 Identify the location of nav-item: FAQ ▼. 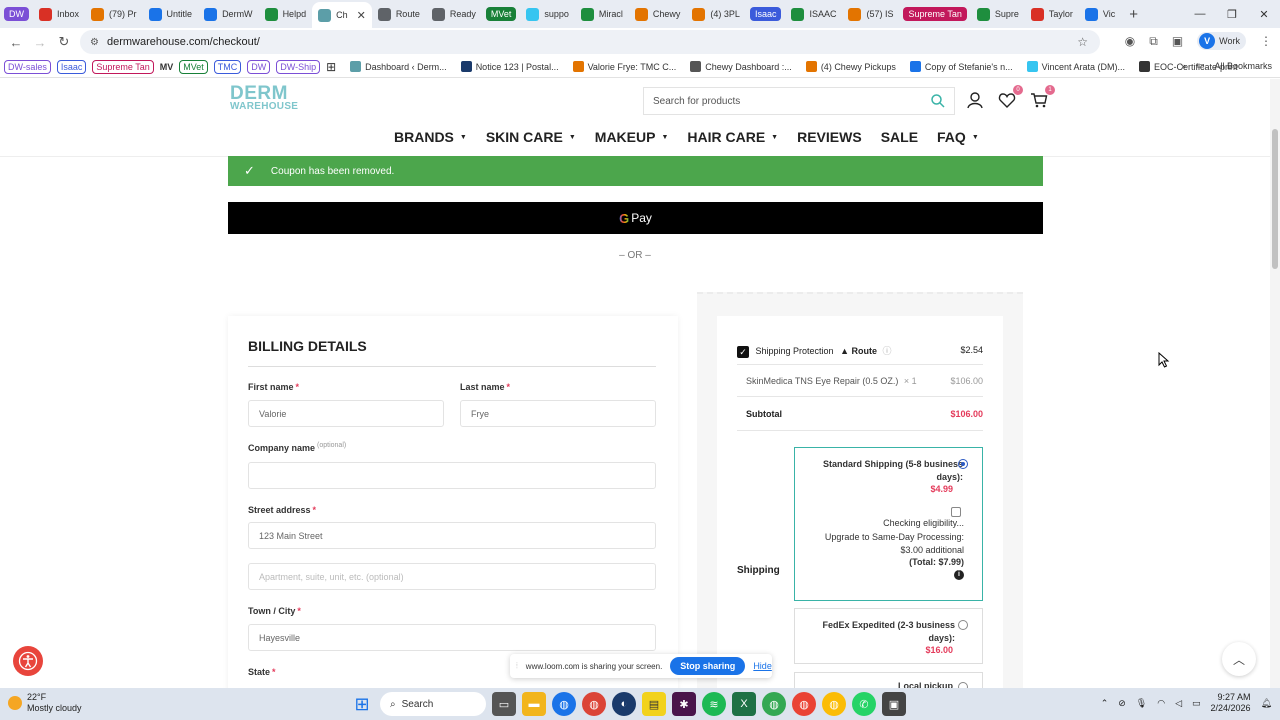
(958, 137).